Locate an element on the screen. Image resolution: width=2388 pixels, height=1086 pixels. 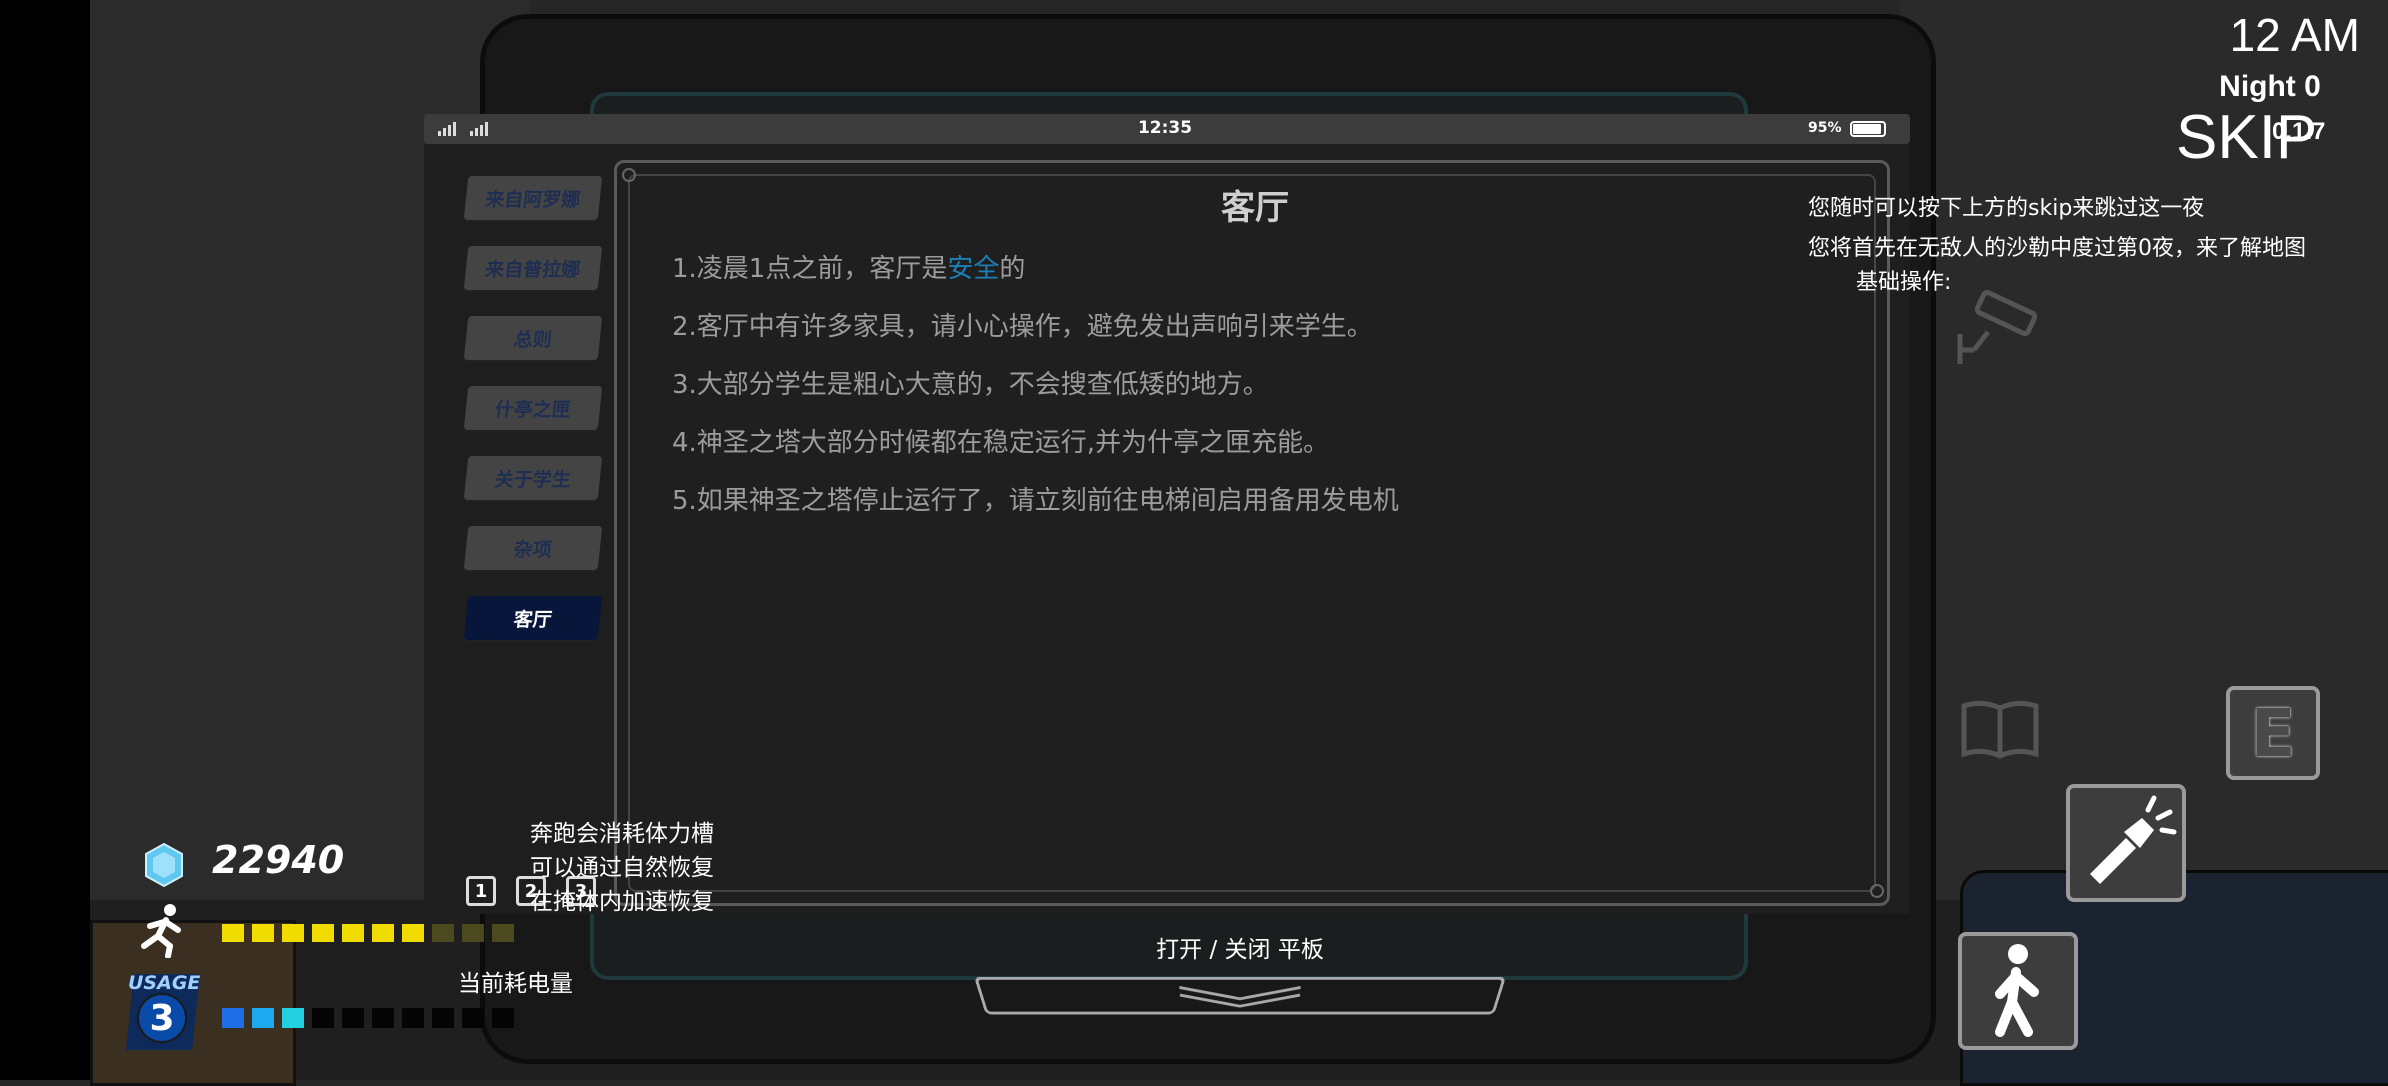
usage-badge: USAGE 3 is located at coordinates (163, 1009).